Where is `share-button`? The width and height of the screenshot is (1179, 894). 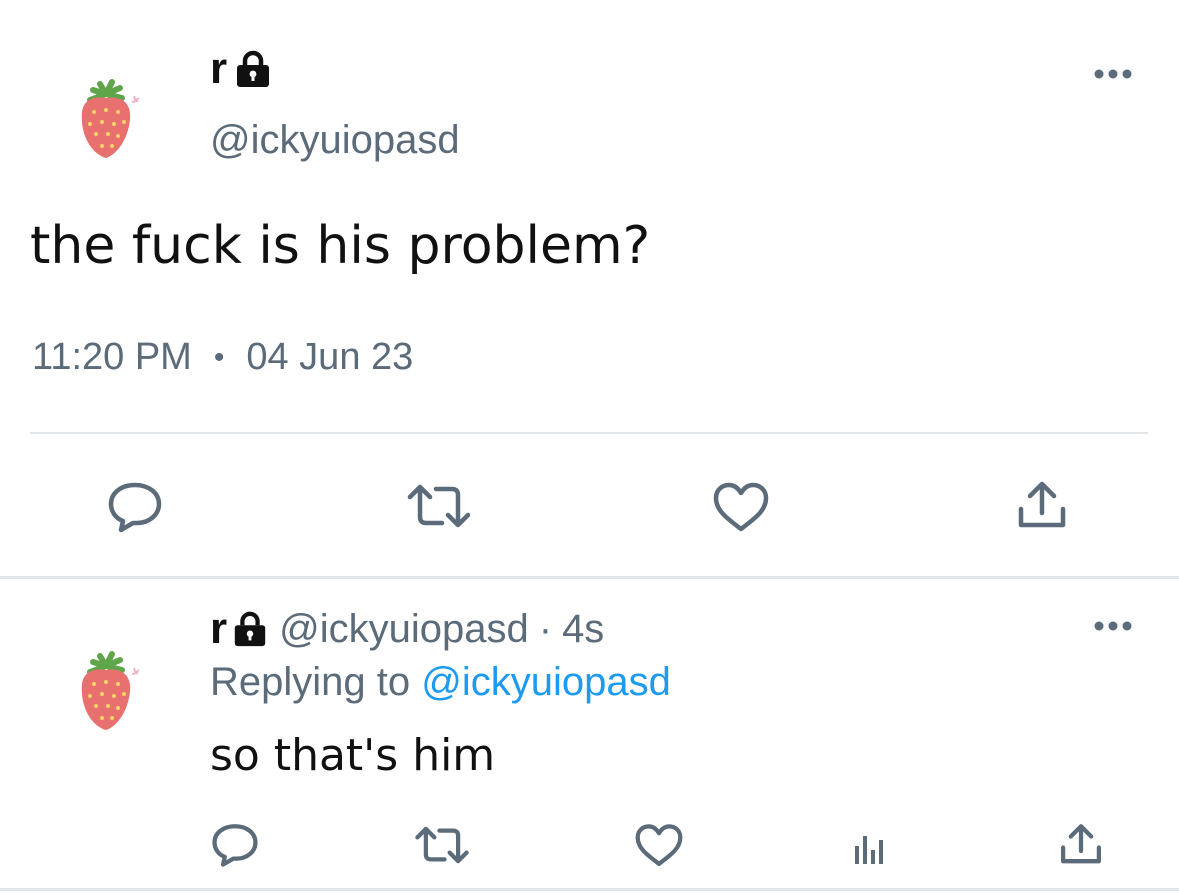
share-button is located at coordinates (1042, 506).